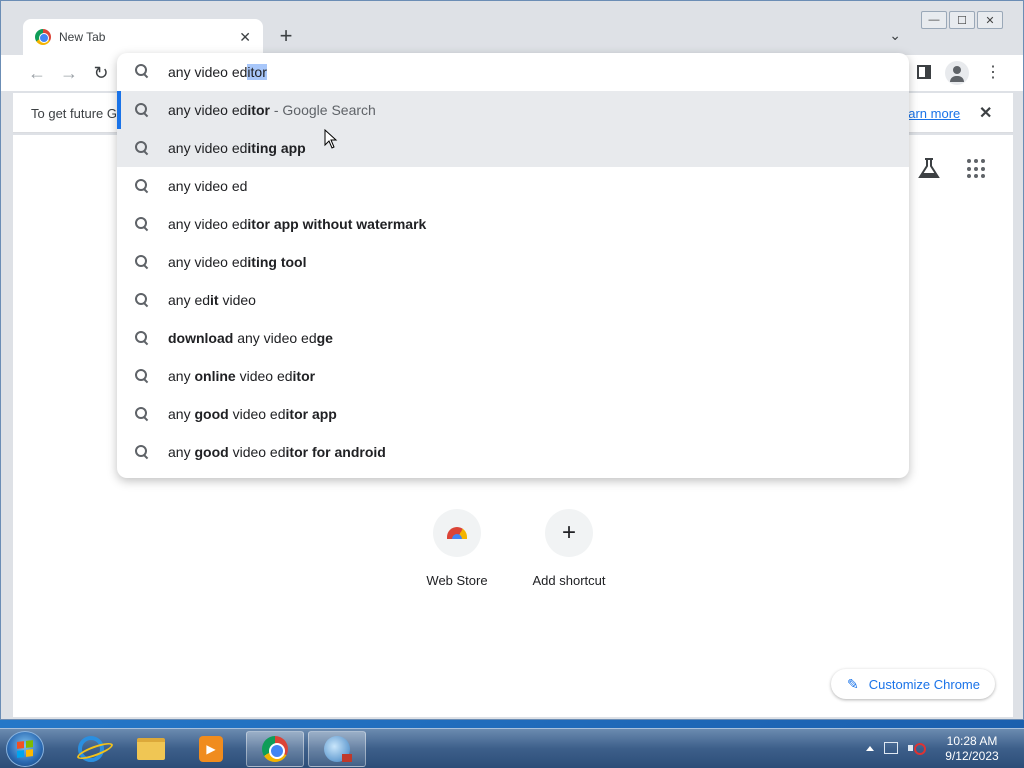 The image size is (1024, 768). Describe the element at coordinates (143, 37) in the screenshot. I see `tab-new-tab: New Tab ✕` at that location.